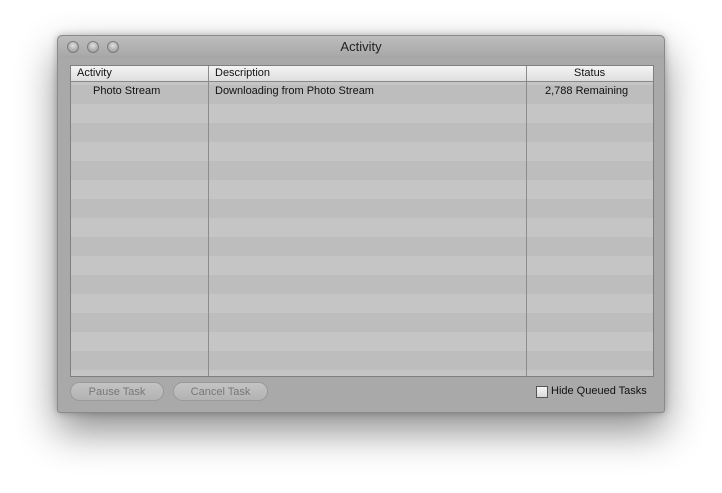 This screenshot has height=493, width=722. What do you see at coordinates (294, 91) in the screenshot?
I see `row-description: Downloading from Photo Stream` at bounding box center [294, 91].